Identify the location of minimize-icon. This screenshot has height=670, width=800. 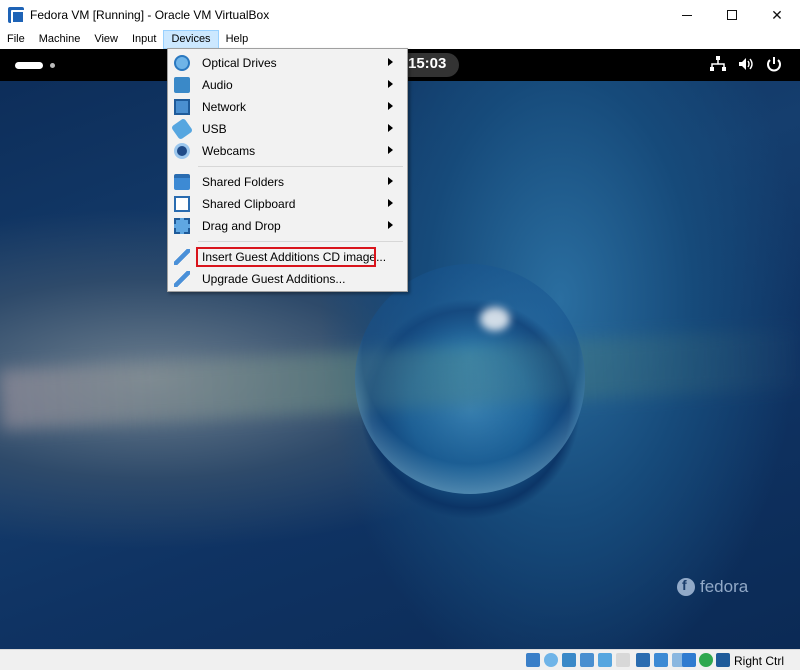
(687, 15).